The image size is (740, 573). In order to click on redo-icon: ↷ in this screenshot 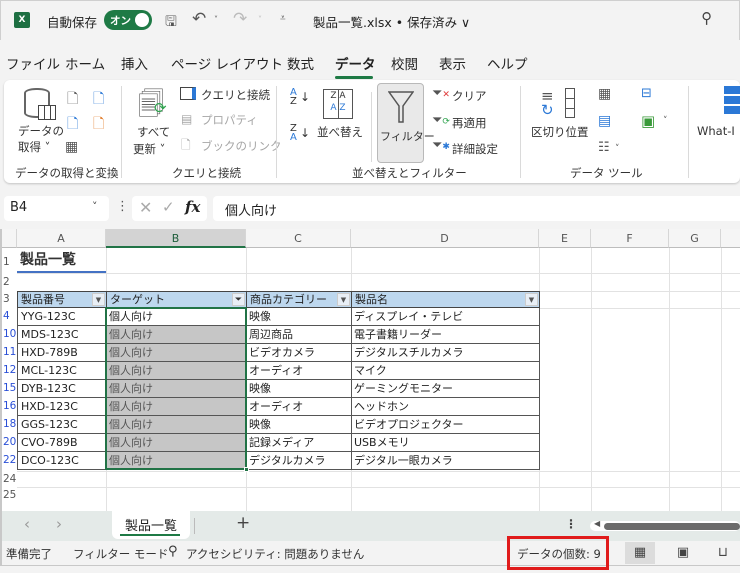, I will do `click(240, 19)`.